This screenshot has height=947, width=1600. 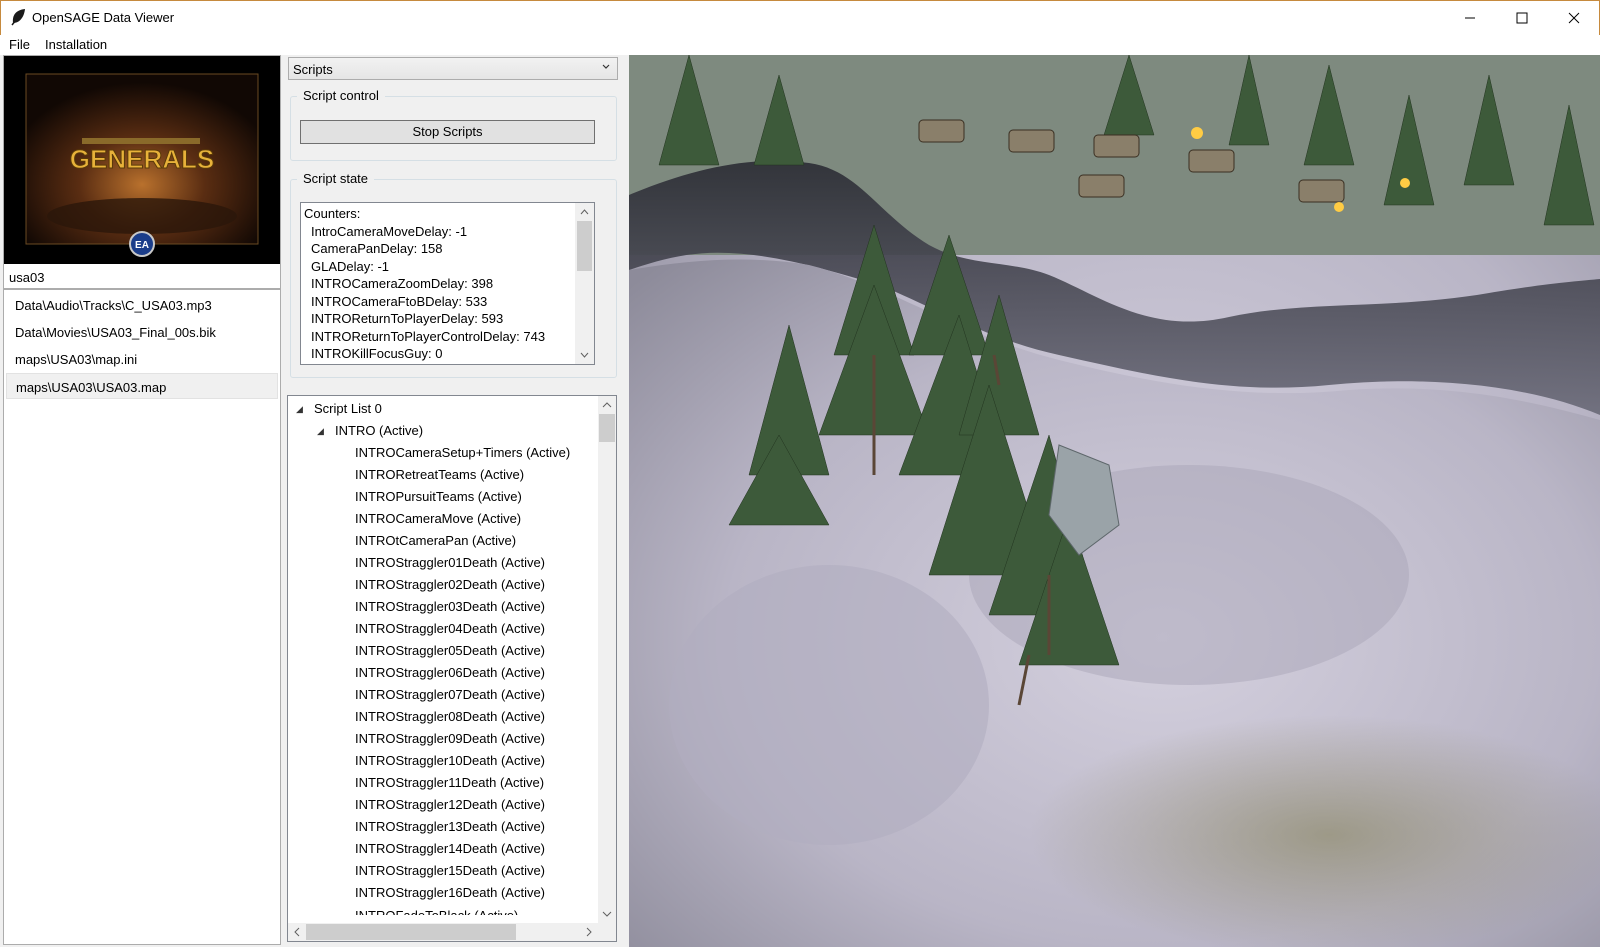 What do you see at coordinates (450, 738) in the screenshot?
I see `tree-script-node: INTROStraggler09Death (Active)` at bounding box center [450, 738].